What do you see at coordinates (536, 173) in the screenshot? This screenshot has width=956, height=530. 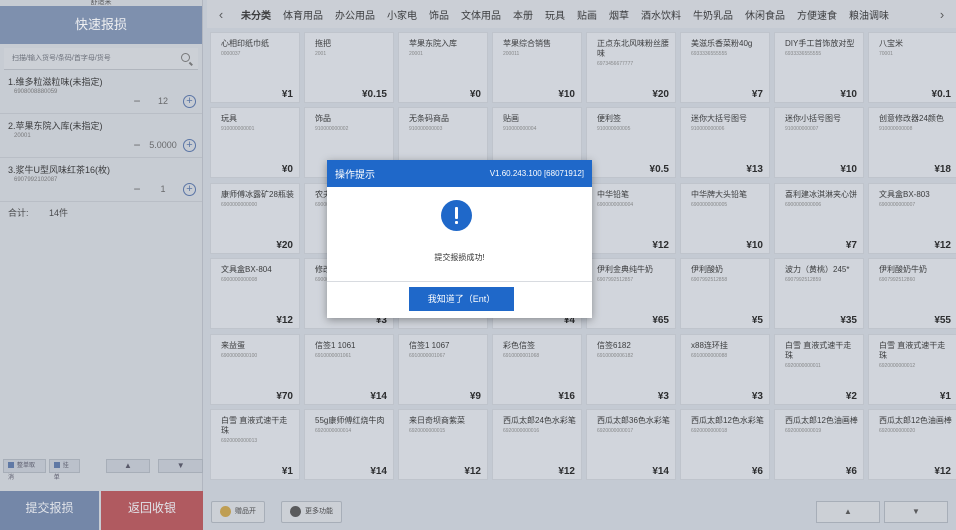 I see `dialog-version: V1.60.243.100 [68071912]` at bounding box center [536, 173].